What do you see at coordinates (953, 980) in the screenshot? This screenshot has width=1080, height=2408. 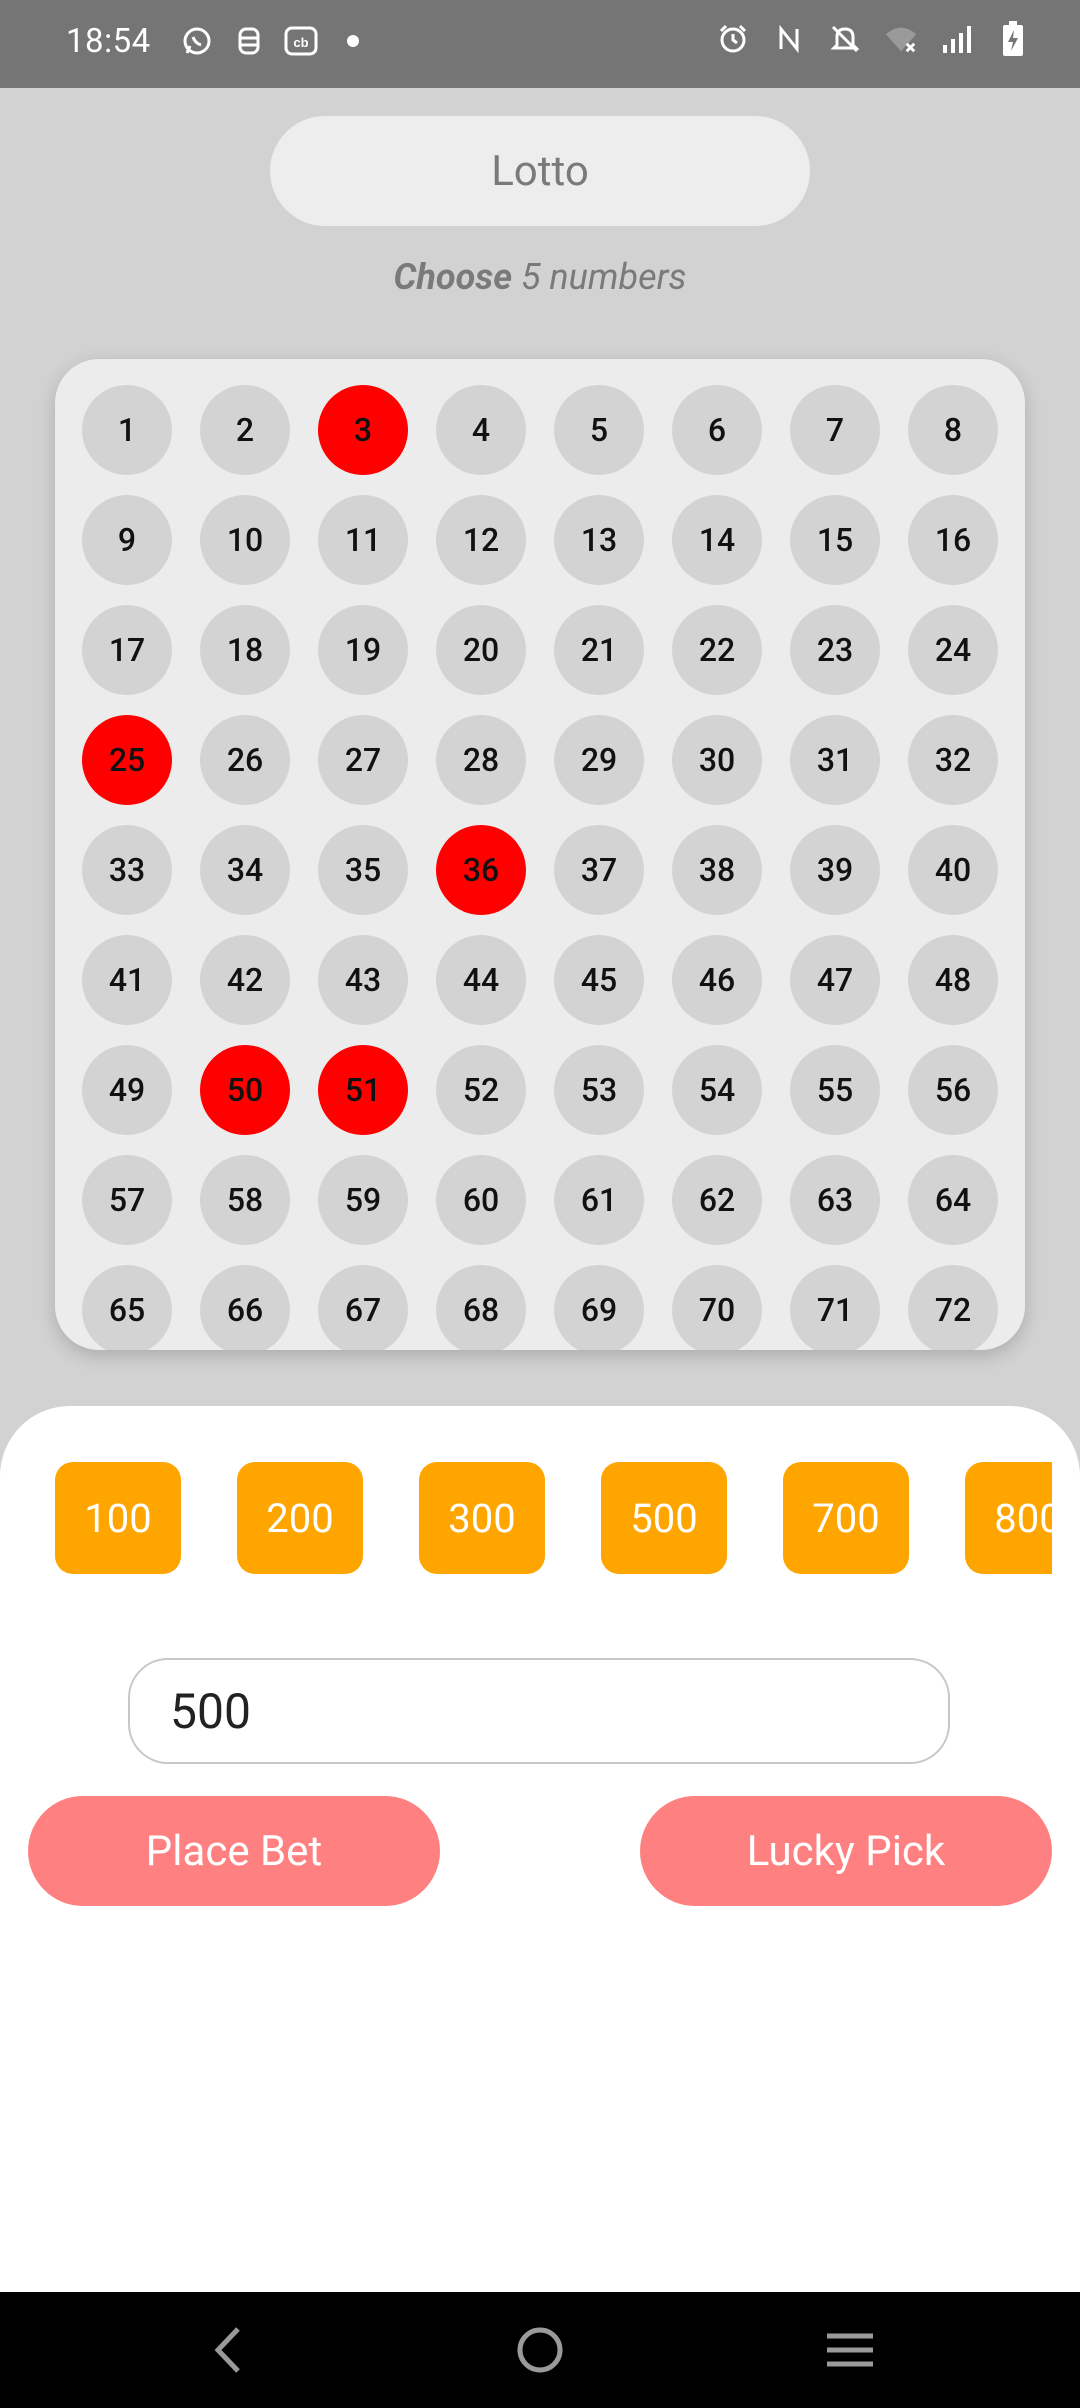 I see `number-ball: 48` at bounding box center [953, 980].